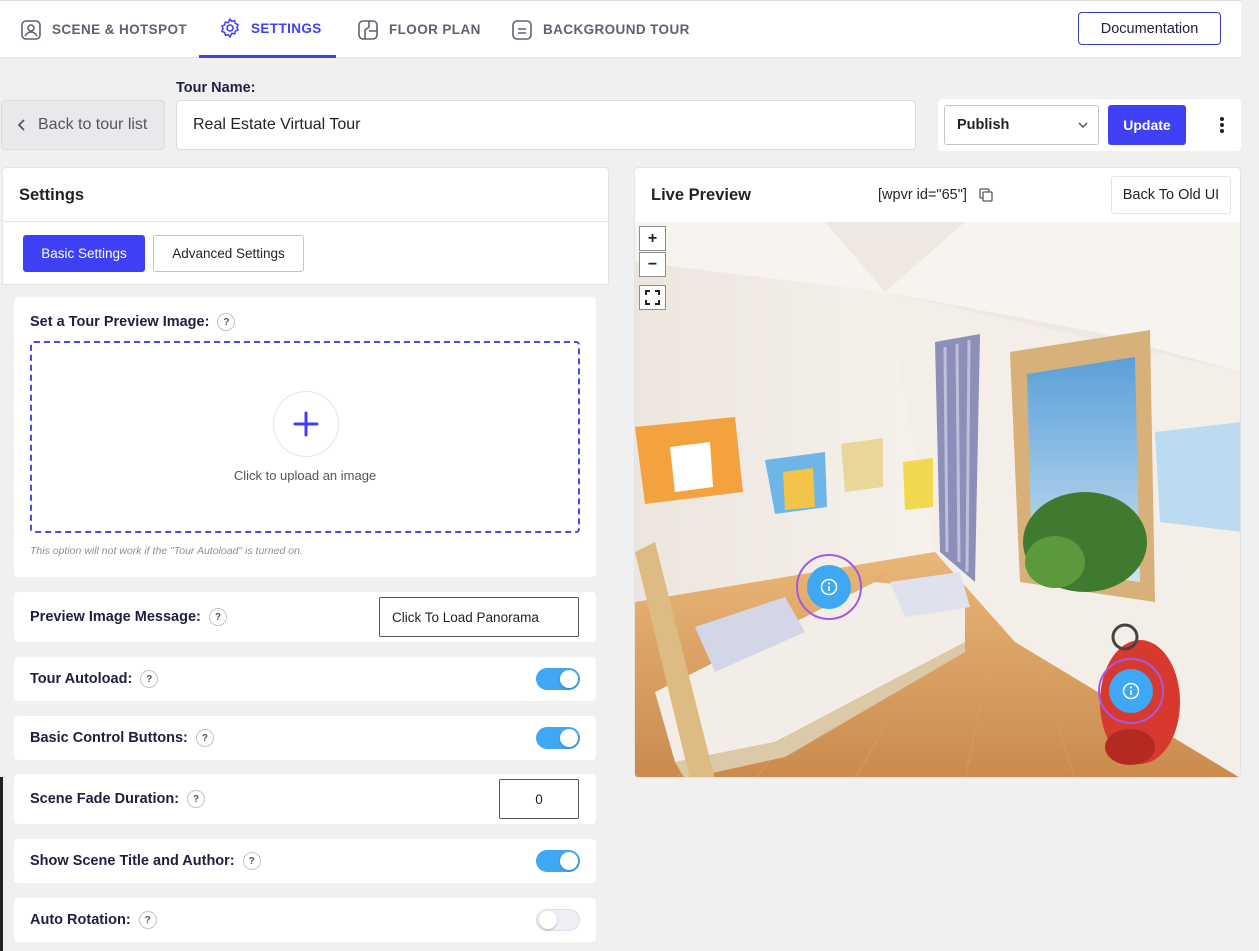 This screenshot has height=951, width=1259. I want to click on settings-title: Settings, so click(52, 195).